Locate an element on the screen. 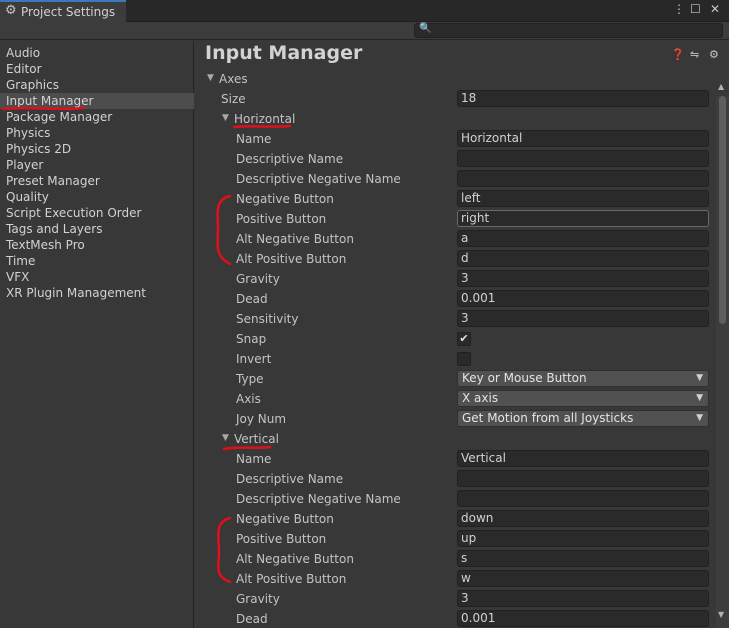  sidebar-item-package-manager: Package Manager is located at coordinates (97, 117).